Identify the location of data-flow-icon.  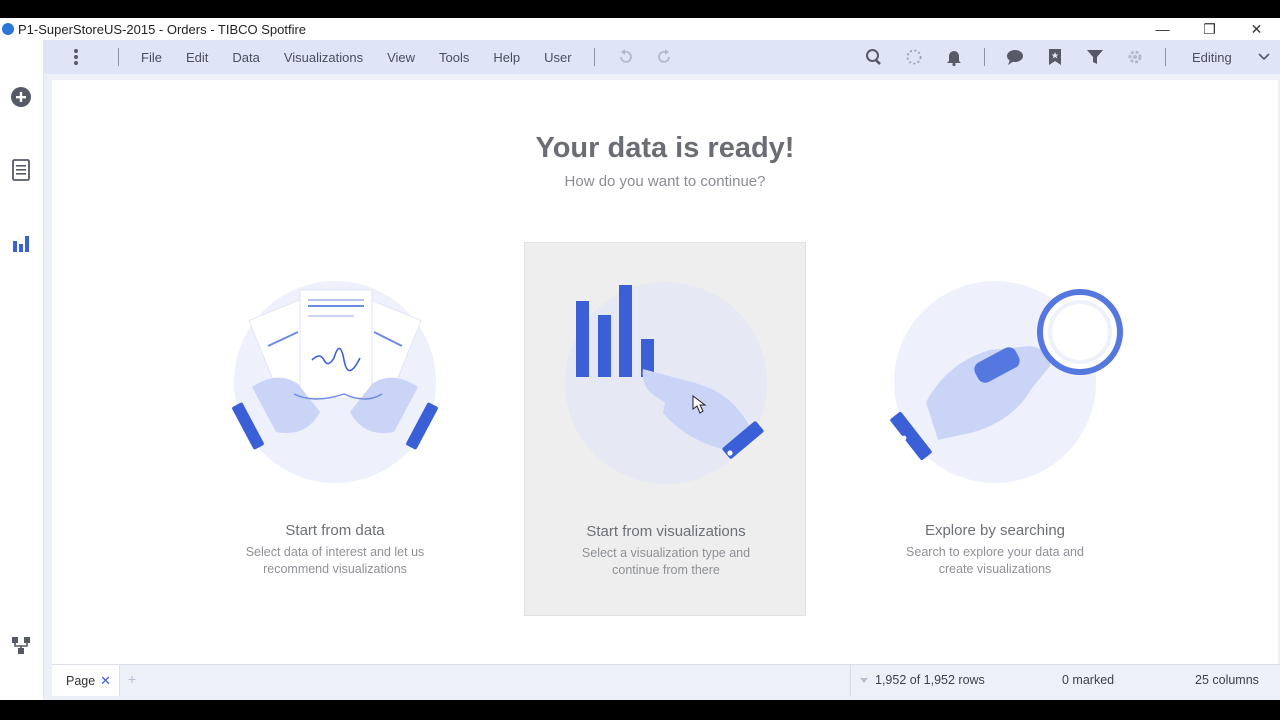
(21, 645).